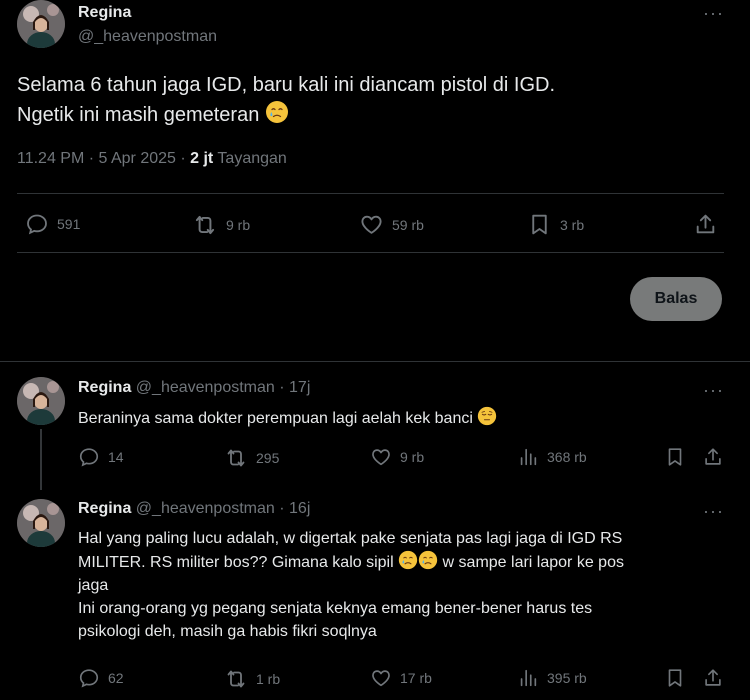 The width and height of the screenshot is (750, 700). What do you see at coordinates (268, 458) in the screenshot?
I see `retweet-count: 295` at bounding box center [268, 458].